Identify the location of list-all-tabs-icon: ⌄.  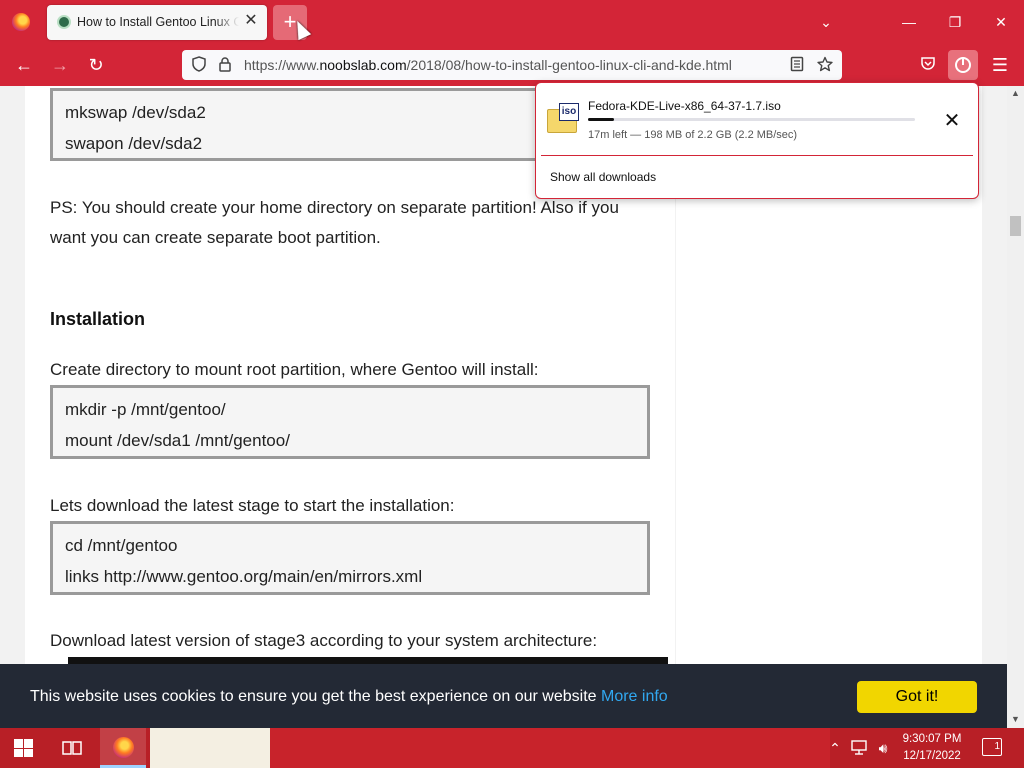
(826, 22).